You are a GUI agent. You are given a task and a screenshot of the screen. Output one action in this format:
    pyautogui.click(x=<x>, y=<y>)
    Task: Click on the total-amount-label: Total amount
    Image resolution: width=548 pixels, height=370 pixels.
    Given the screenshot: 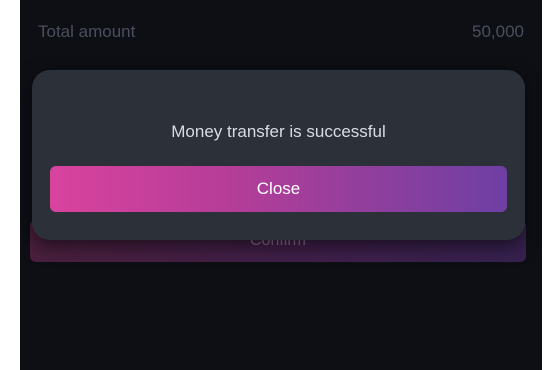 What is the action you would take?
    pyautogui.click(x=87, y=31)
    